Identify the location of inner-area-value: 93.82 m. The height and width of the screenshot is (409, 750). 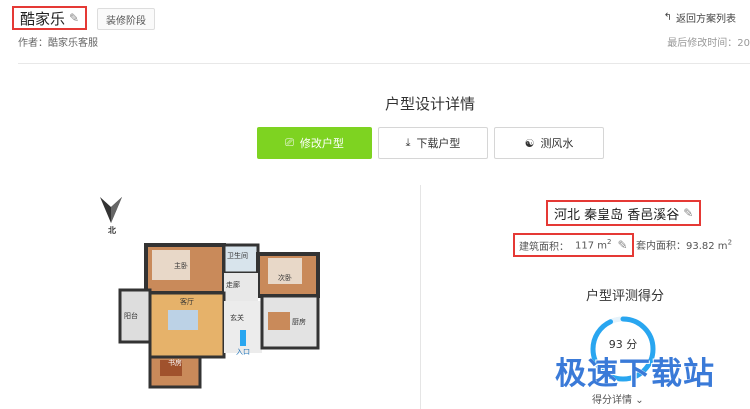
(707, 246).